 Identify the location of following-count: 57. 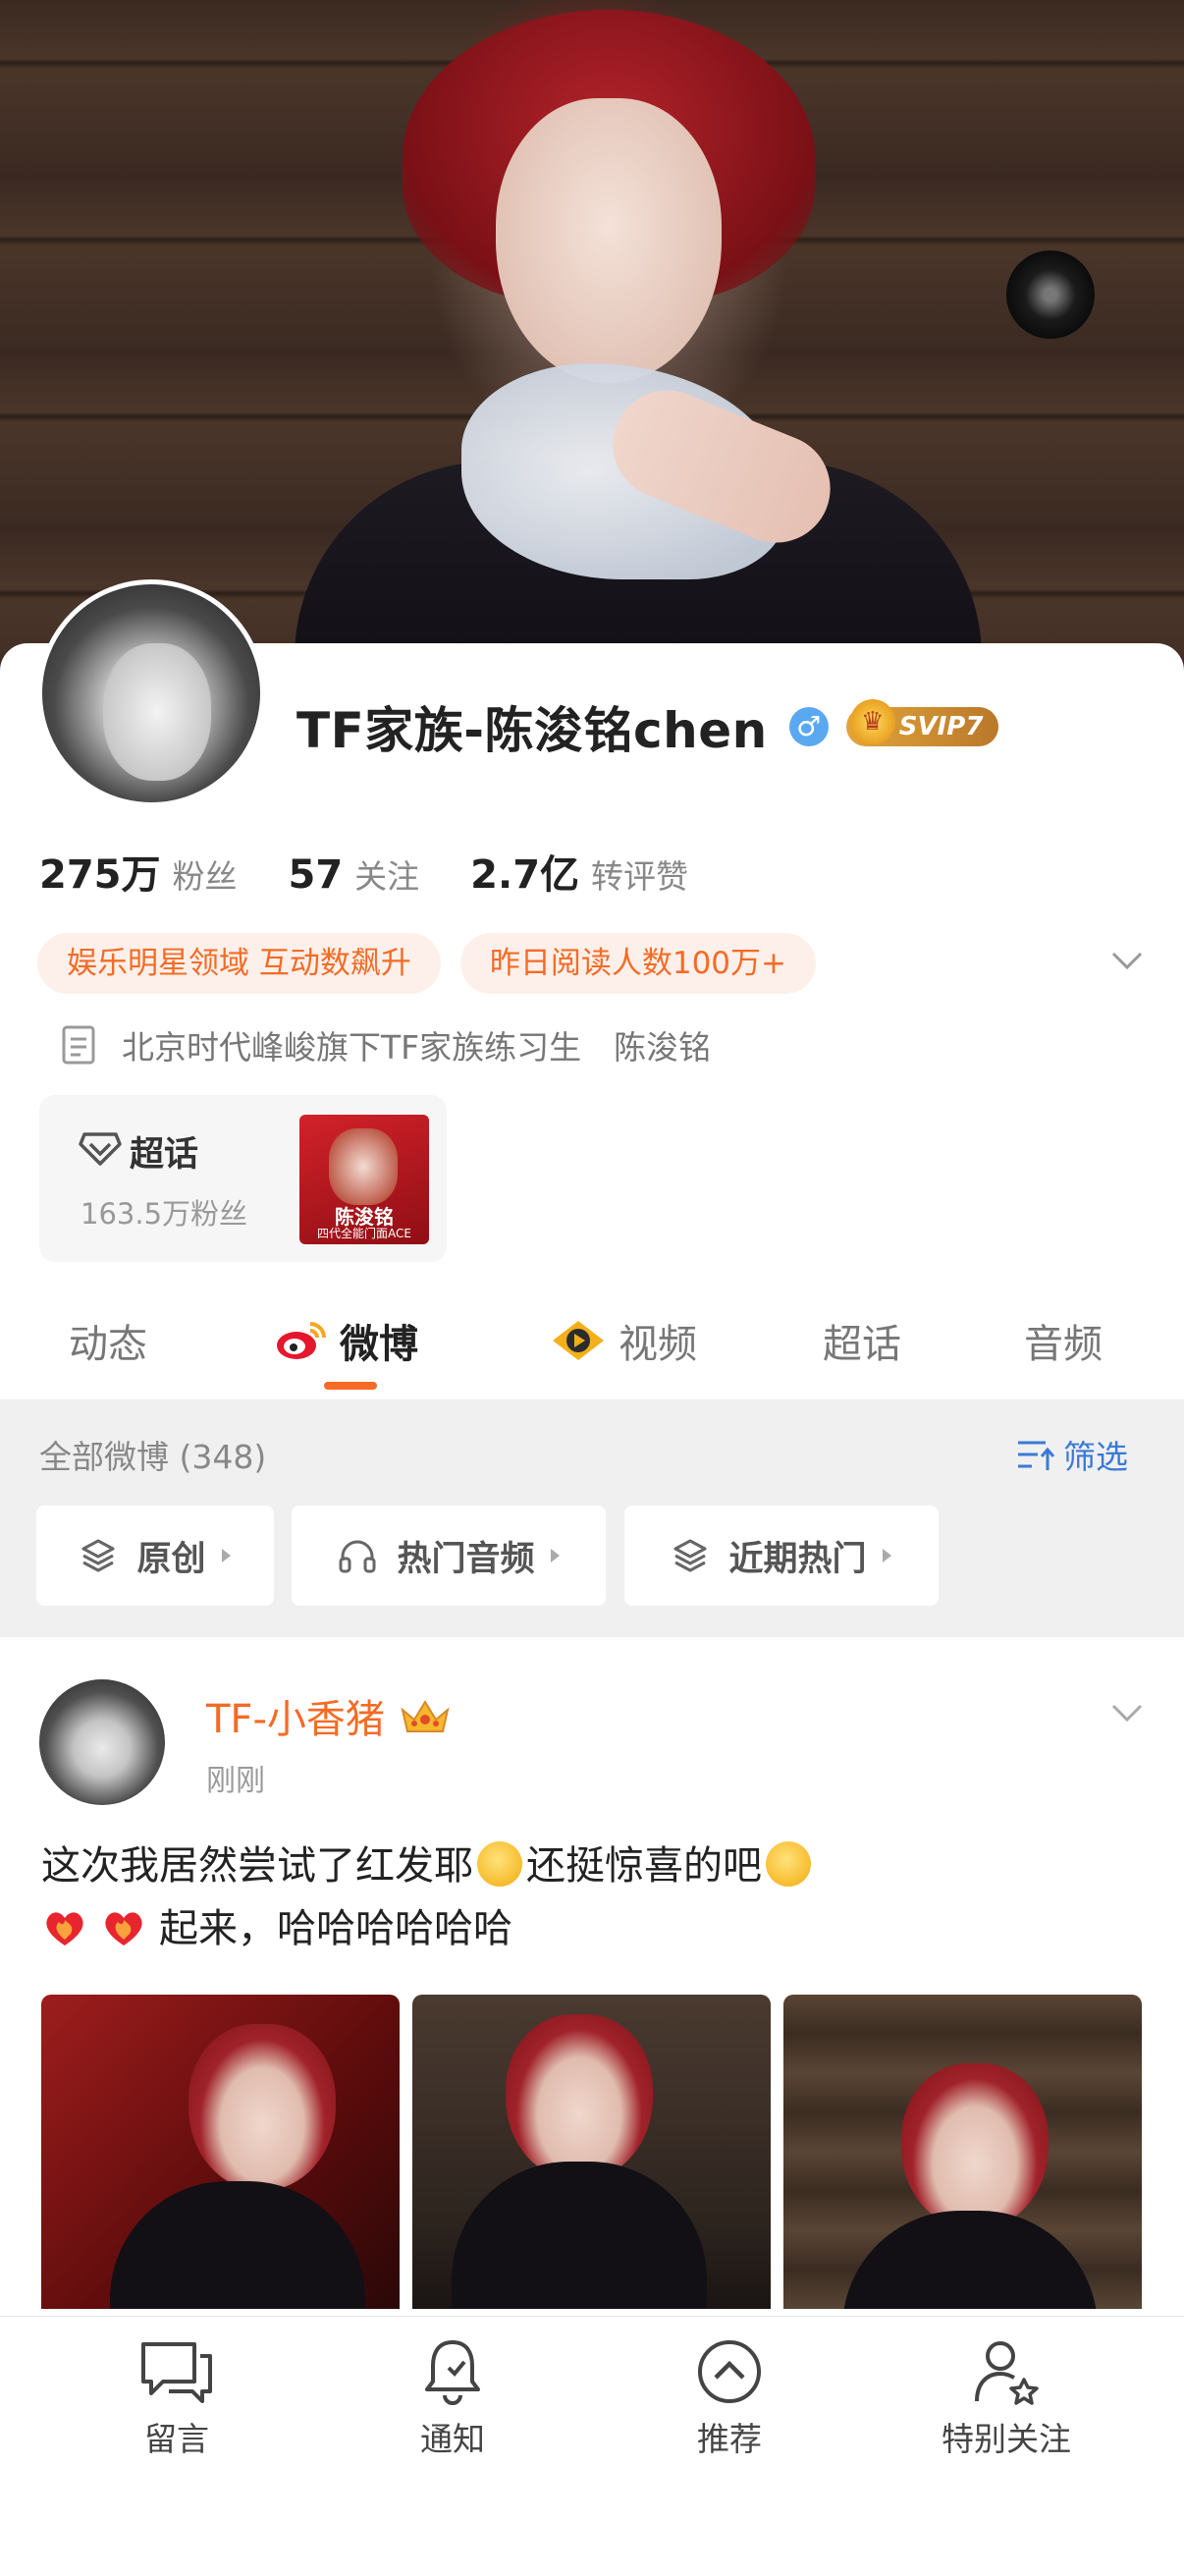
(316, 875).